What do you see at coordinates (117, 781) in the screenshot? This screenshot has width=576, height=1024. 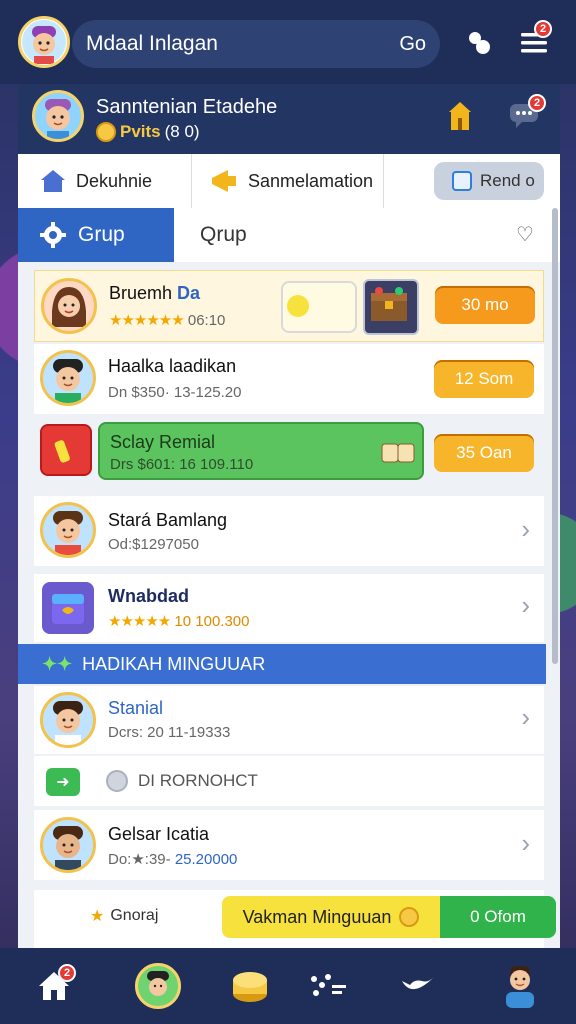 I see `info-icon` at bounding box center [117, 781].